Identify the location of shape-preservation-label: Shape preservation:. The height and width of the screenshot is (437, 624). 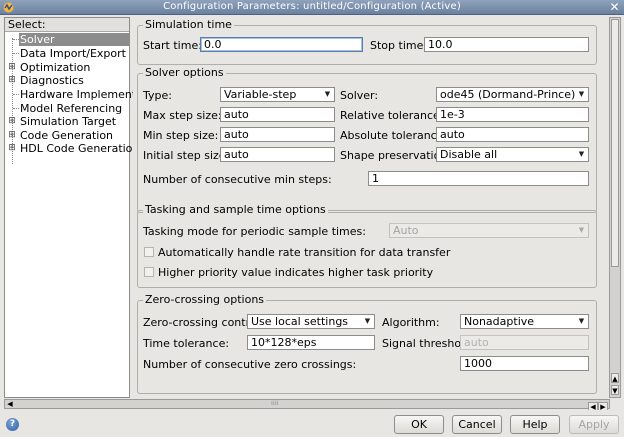
(396, 155).